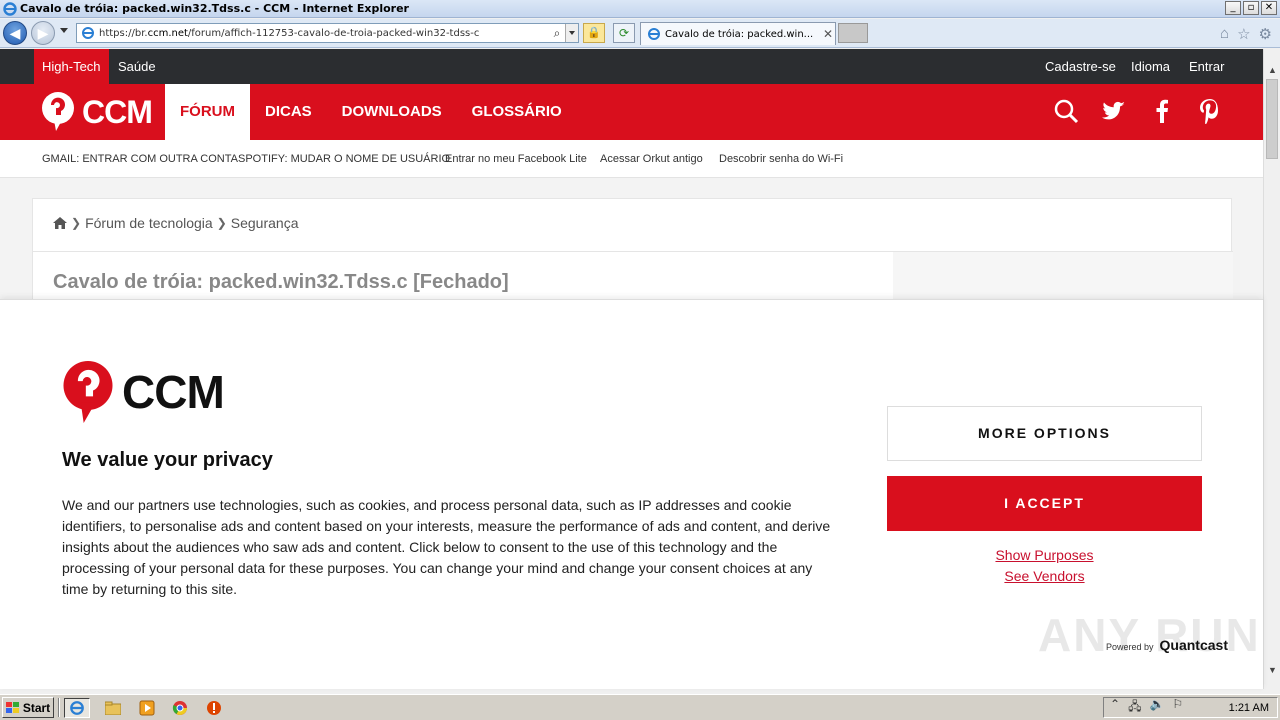 Image resolution: width=1280 pixels, height=720 pixels. I want to click on language-link: Idioma, so click(1150, 66).